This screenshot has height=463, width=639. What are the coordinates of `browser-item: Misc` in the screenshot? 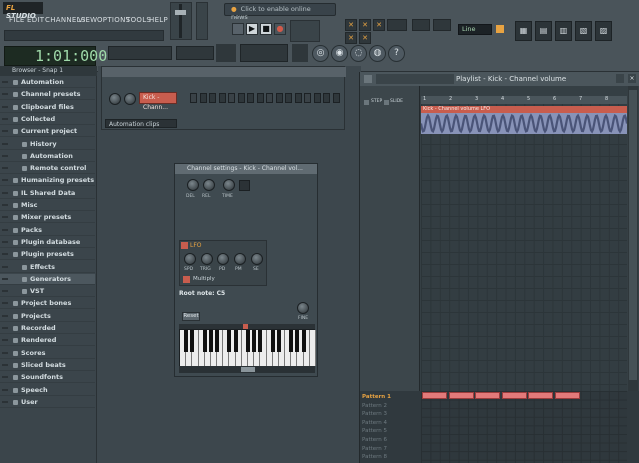 It's located at (47, 205).